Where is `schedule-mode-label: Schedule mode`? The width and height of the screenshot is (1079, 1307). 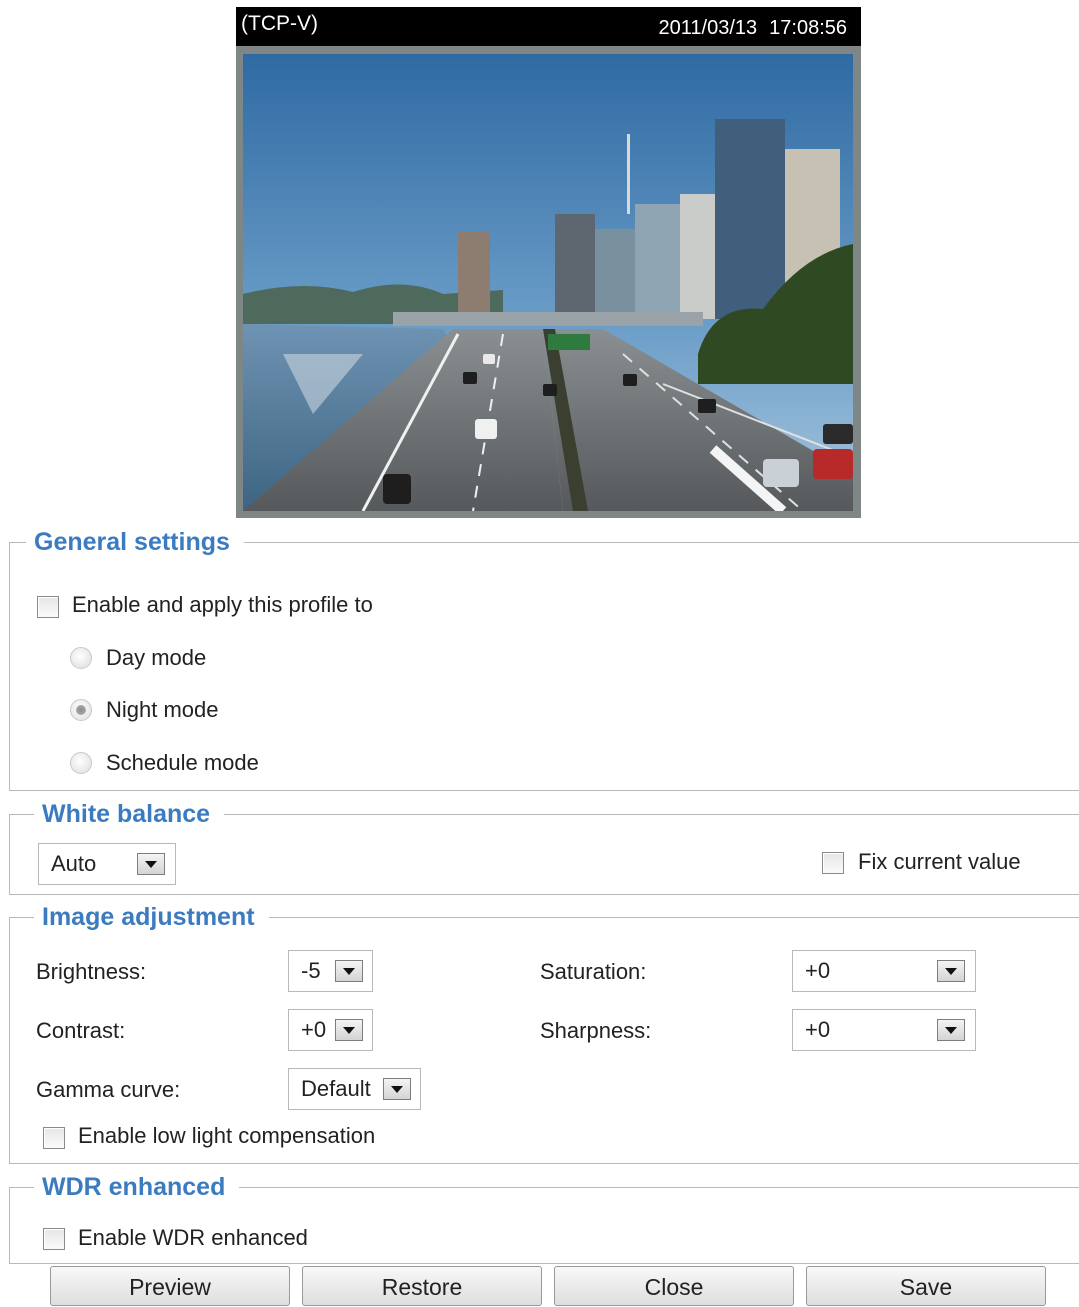 schedule-mode-label: Schedule mode is located at coordinates (182, 762).